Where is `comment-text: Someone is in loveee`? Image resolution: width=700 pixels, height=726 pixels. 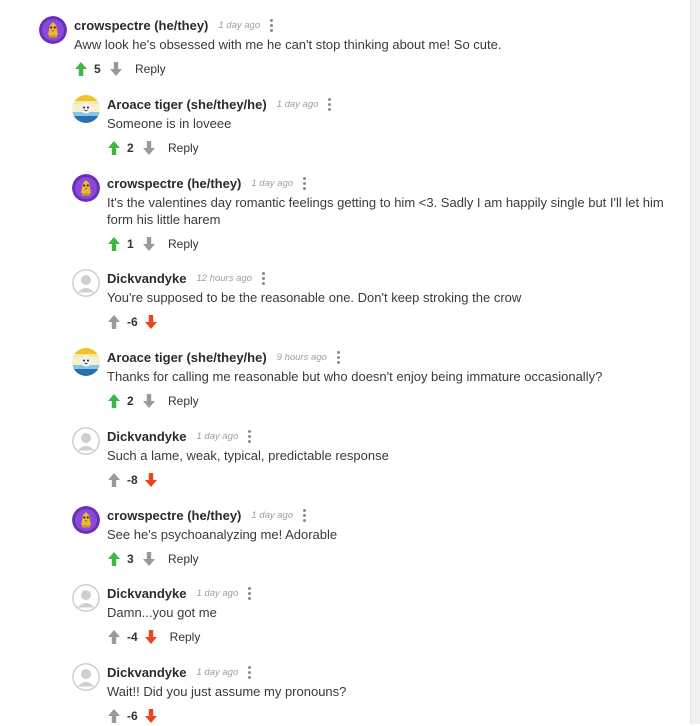 comment-text: Someone is in loveee is located at coordinates (169, 123).